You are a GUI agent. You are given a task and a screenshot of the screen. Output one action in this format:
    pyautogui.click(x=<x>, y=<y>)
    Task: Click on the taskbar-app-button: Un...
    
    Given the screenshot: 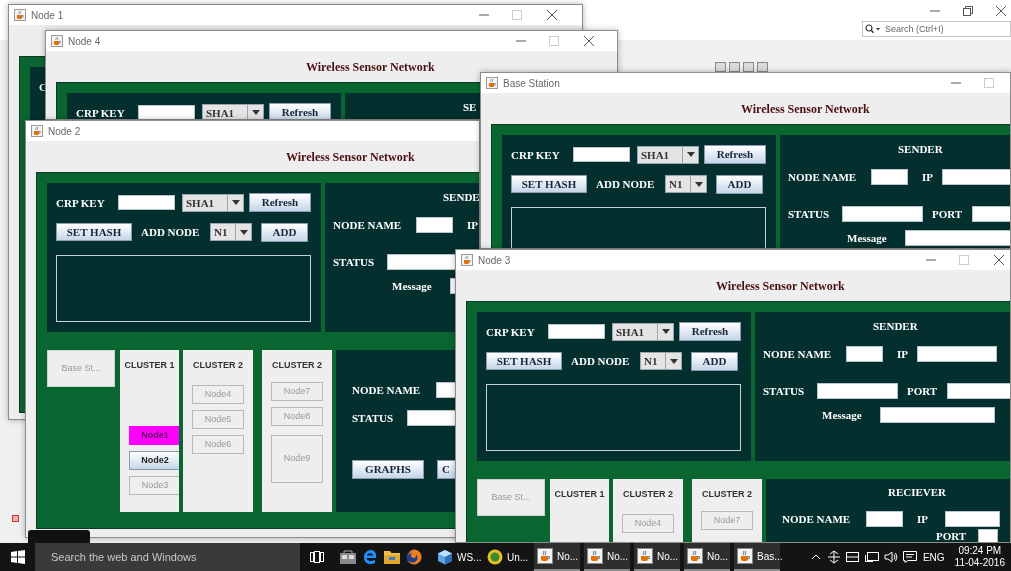 What is the action you would take?
    pyautogui.click(x=507, y=557)
    